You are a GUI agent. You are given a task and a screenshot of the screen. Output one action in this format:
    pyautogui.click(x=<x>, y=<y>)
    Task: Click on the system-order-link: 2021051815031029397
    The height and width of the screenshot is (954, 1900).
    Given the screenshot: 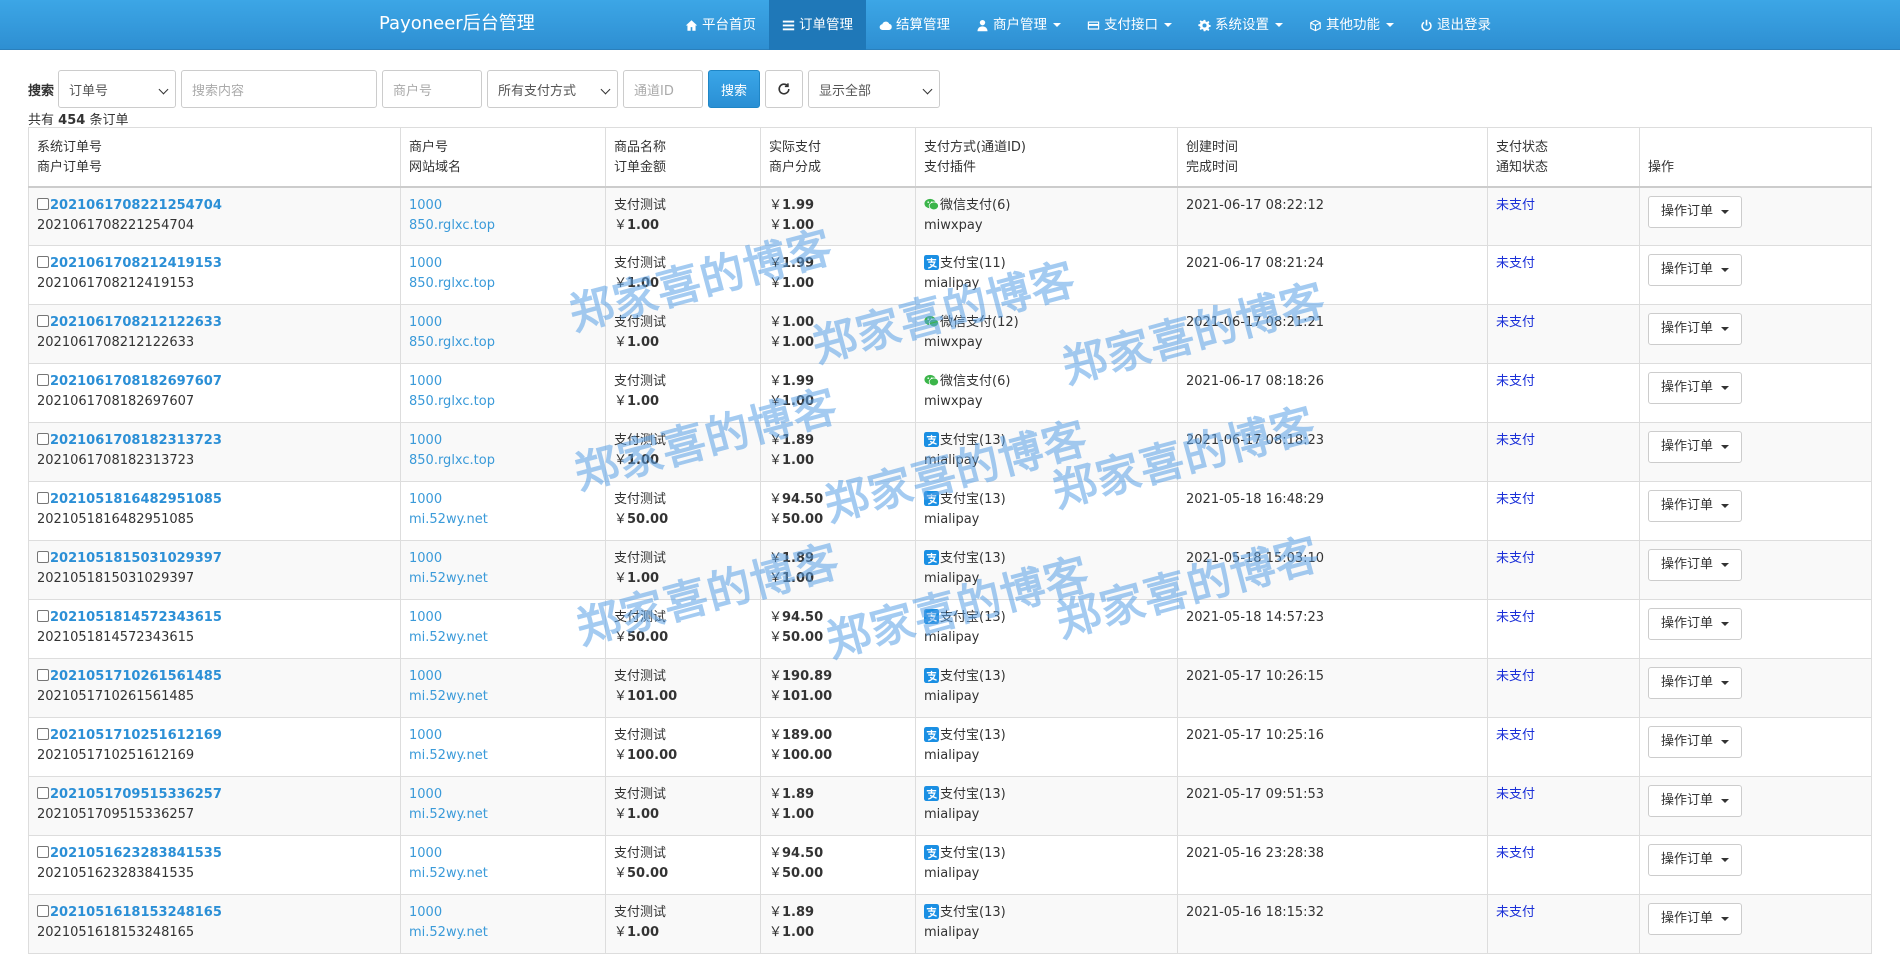 What is the action you would take?
    pyautogui.click(x=136, y=558)
    